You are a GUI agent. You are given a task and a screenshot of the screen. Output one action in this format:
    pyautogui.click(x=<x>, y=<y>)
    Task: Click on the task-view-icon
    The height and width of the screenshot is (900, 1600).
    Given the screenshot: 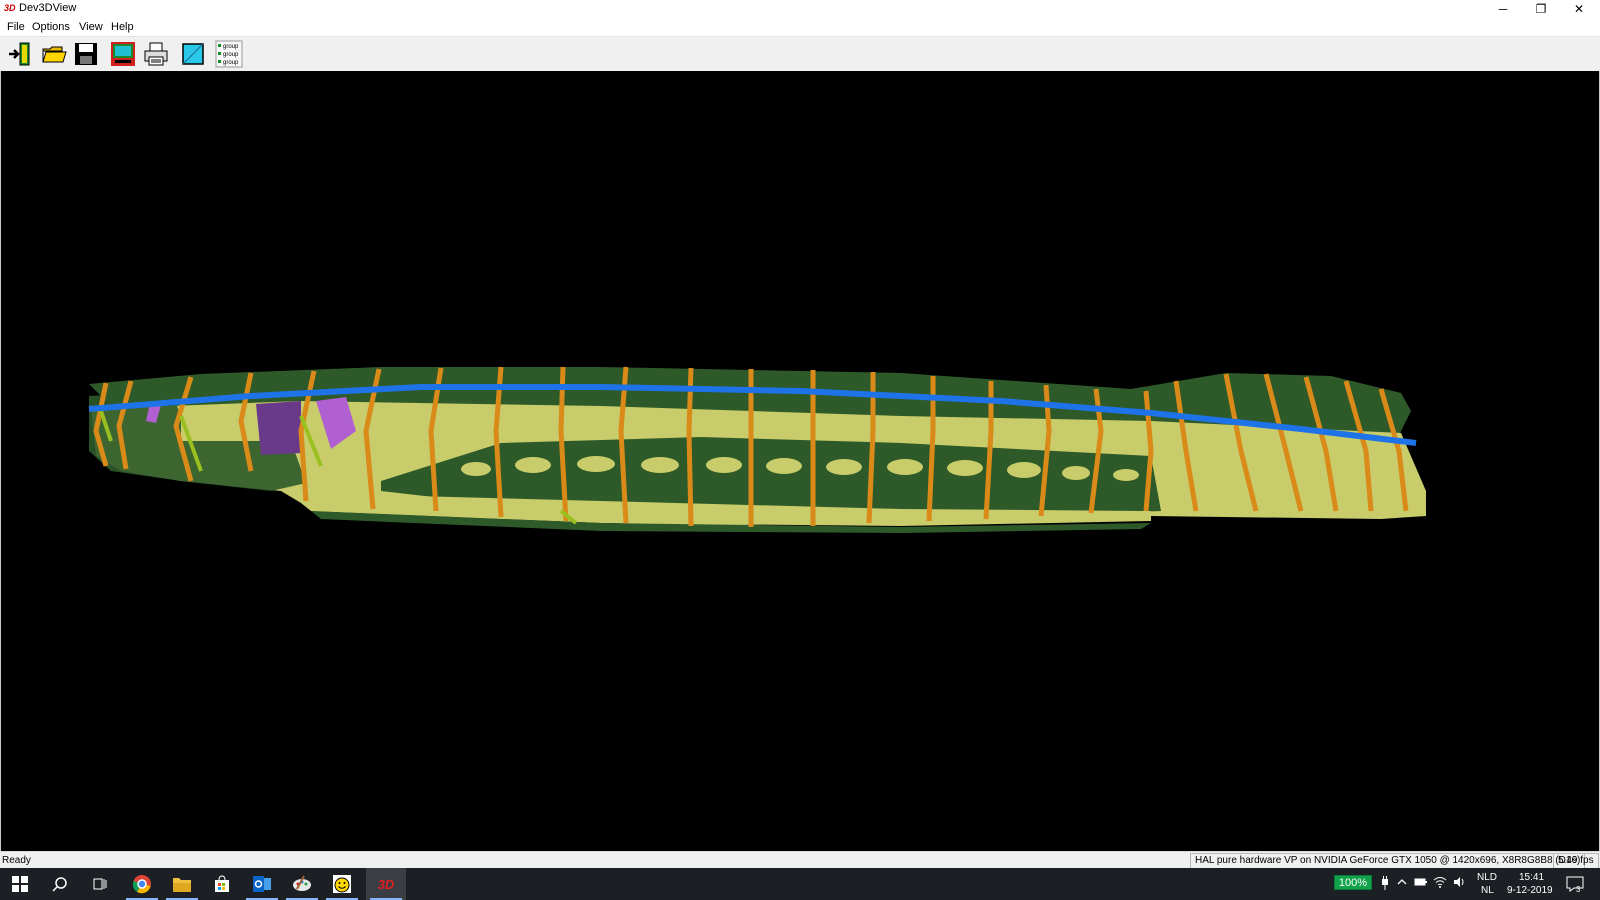 What is the action you would take?
    pyautogui.click(x=100, y=884)
    